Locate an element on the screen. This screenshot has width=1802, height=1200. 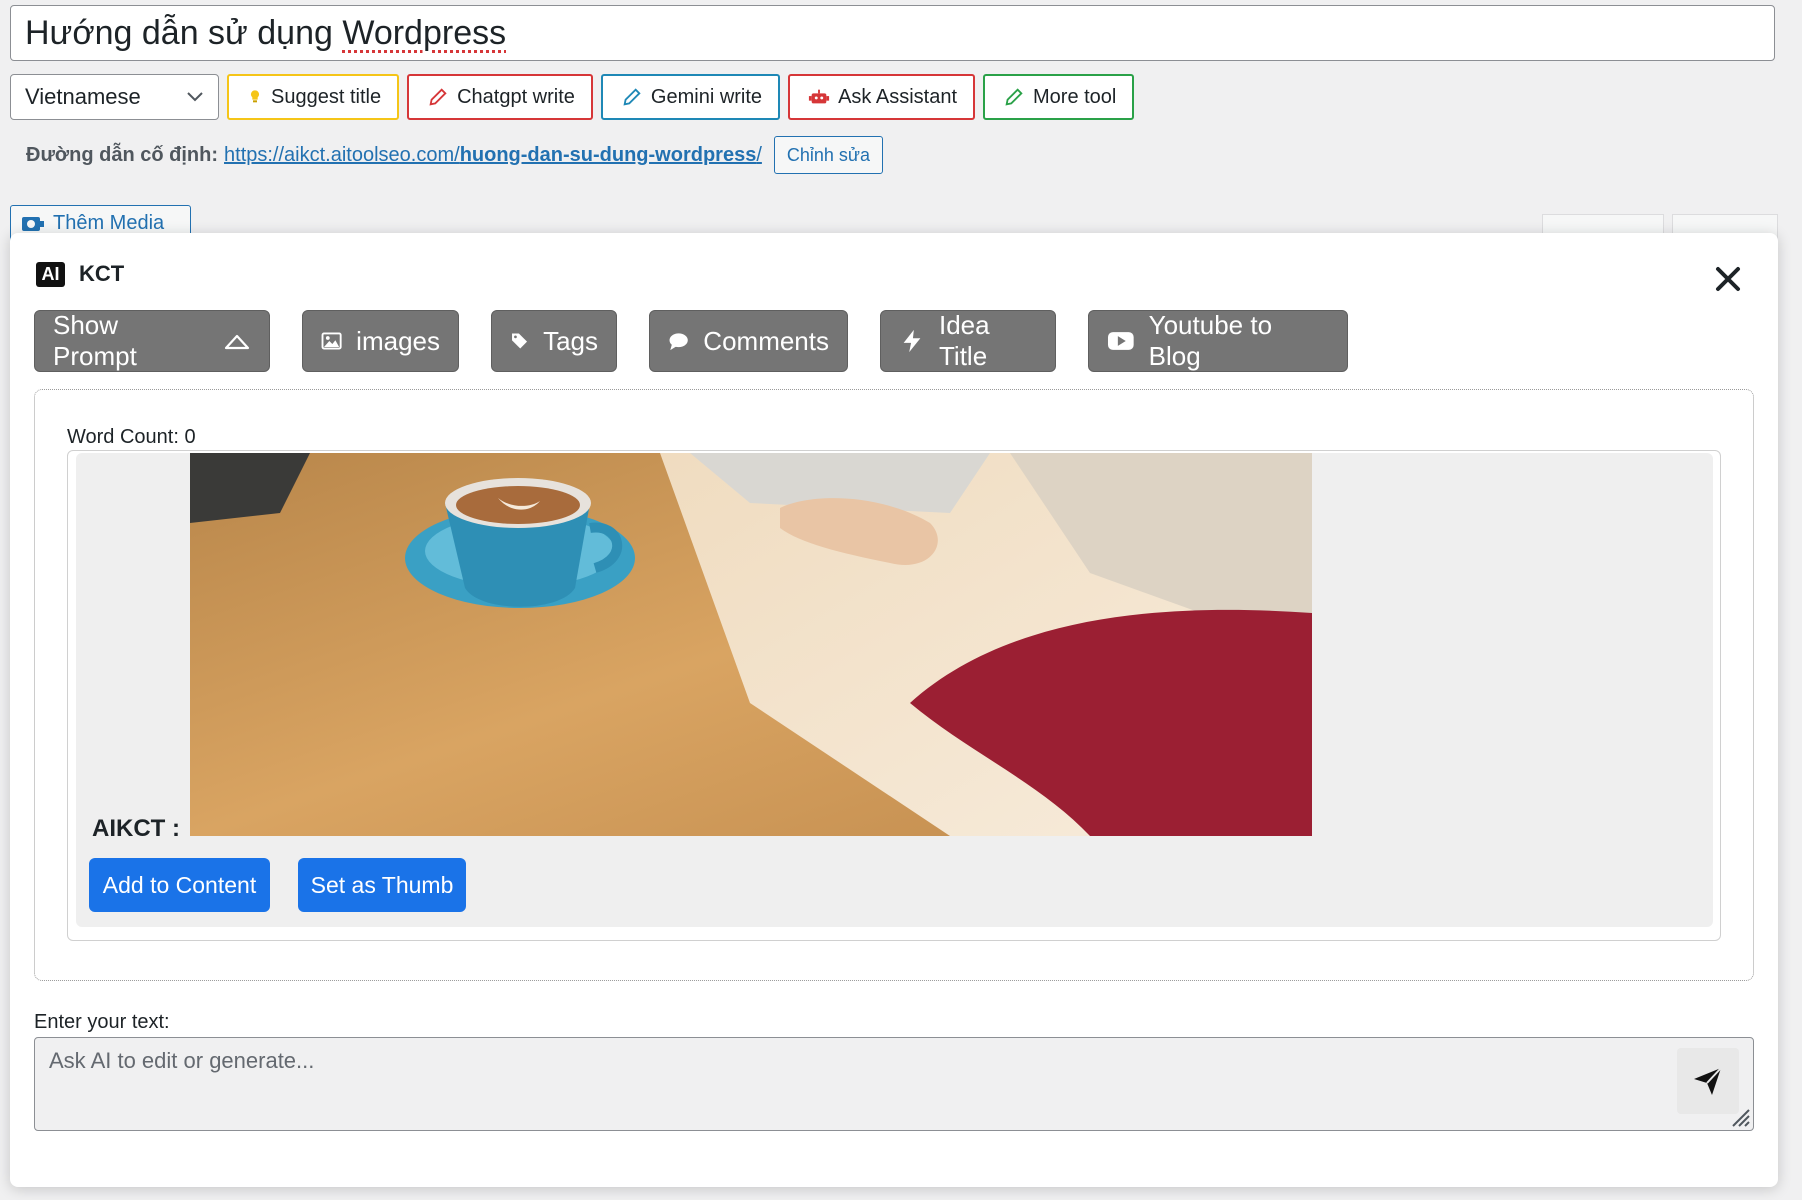
word-count: Word Count: 0 is located at coordinates (131, 437).